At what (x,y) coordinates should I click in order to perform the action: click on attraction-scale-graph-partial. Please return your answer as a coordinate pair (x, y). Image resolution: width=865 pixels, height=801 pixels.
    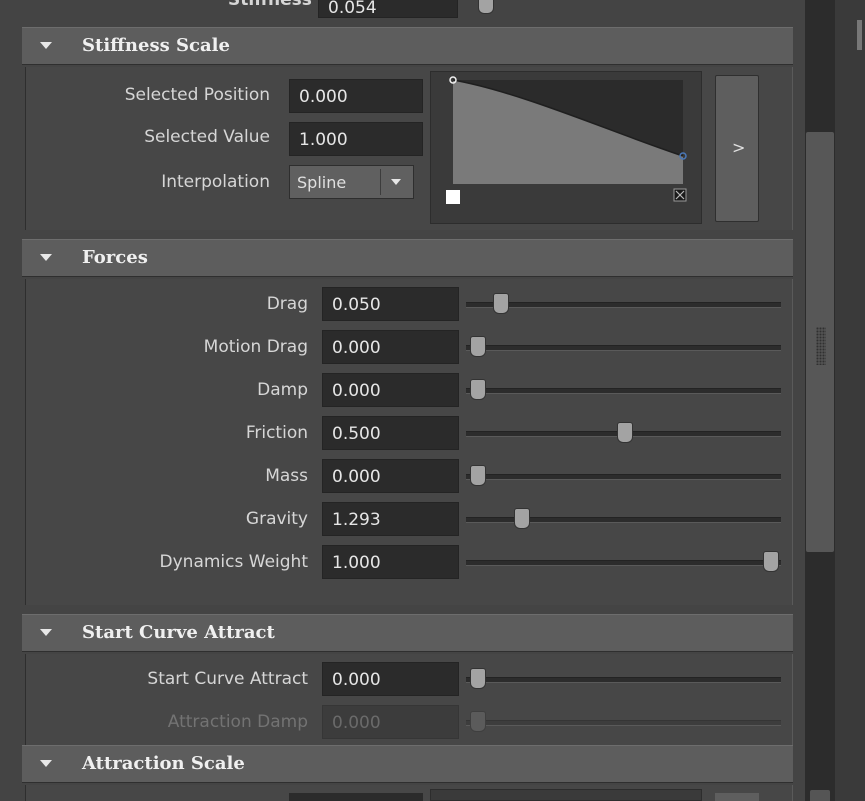
    Looking at the image, I should click on (566, 795).